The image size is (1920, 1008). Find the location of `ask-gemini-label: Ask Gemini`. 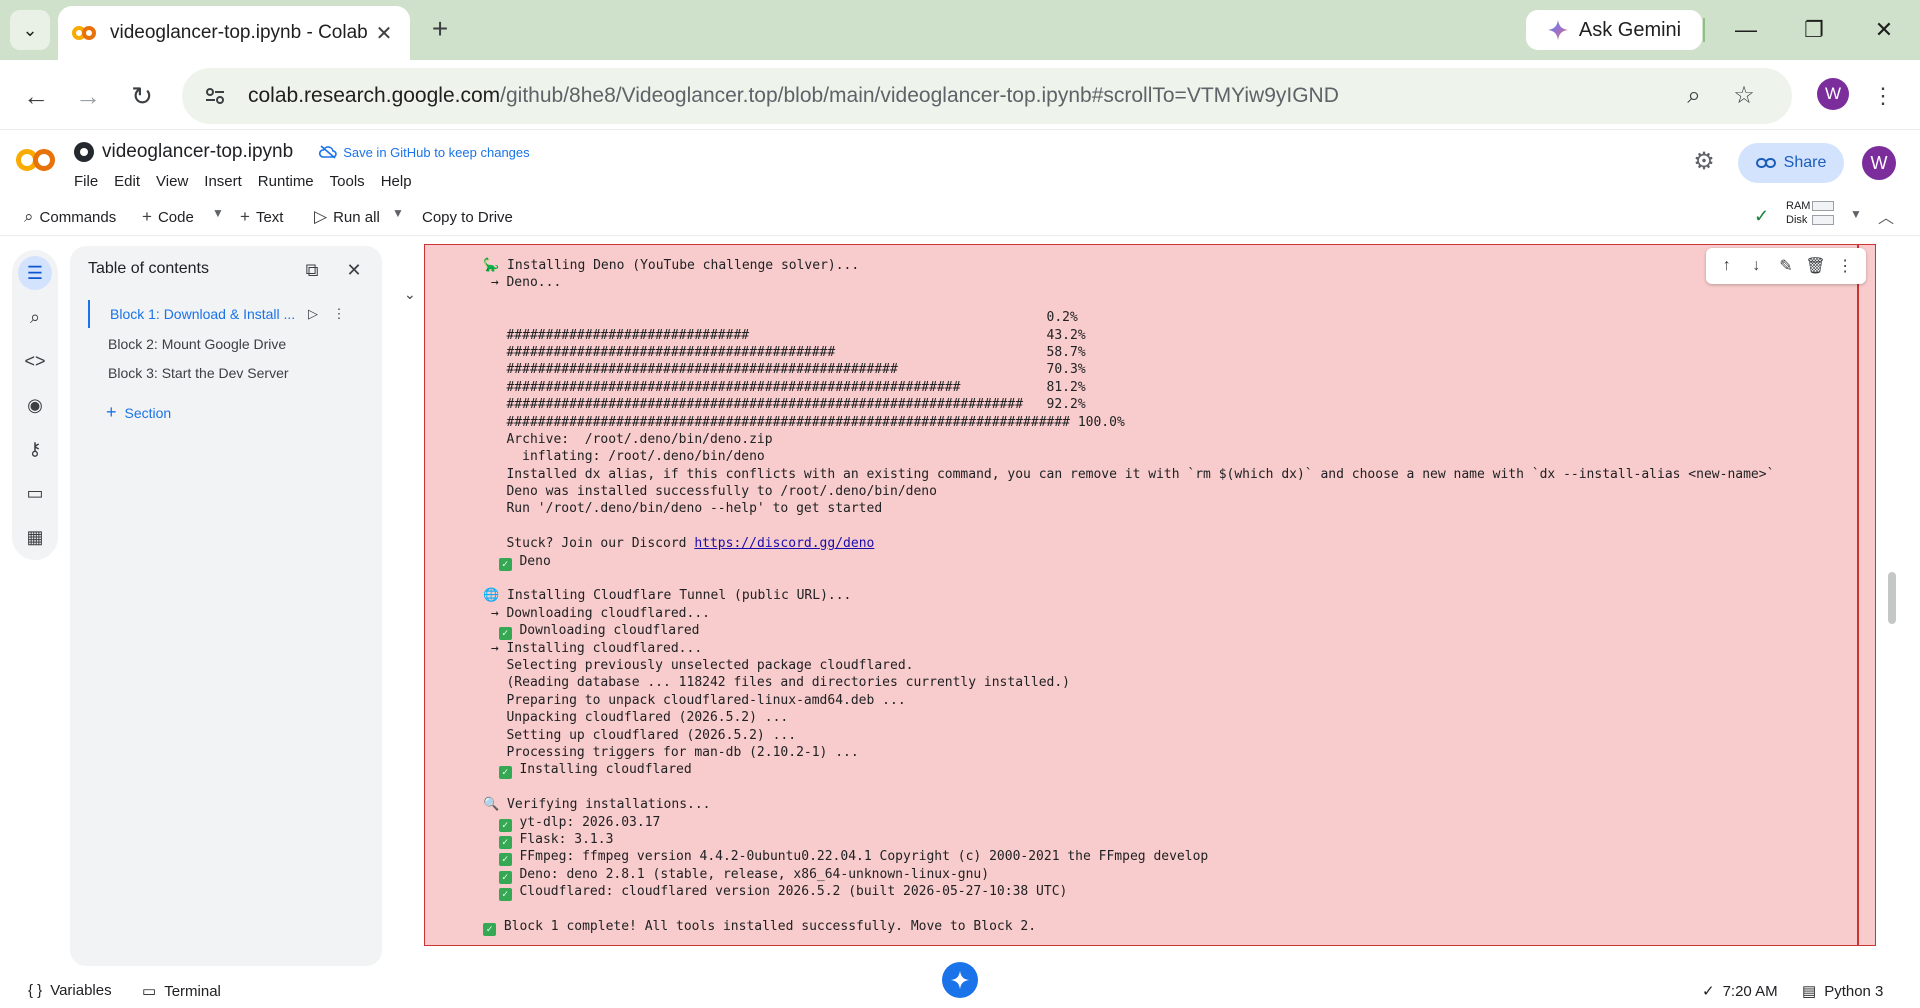

ask-gemini-label: Ask Gemini is located at coordinates (1630, 29).